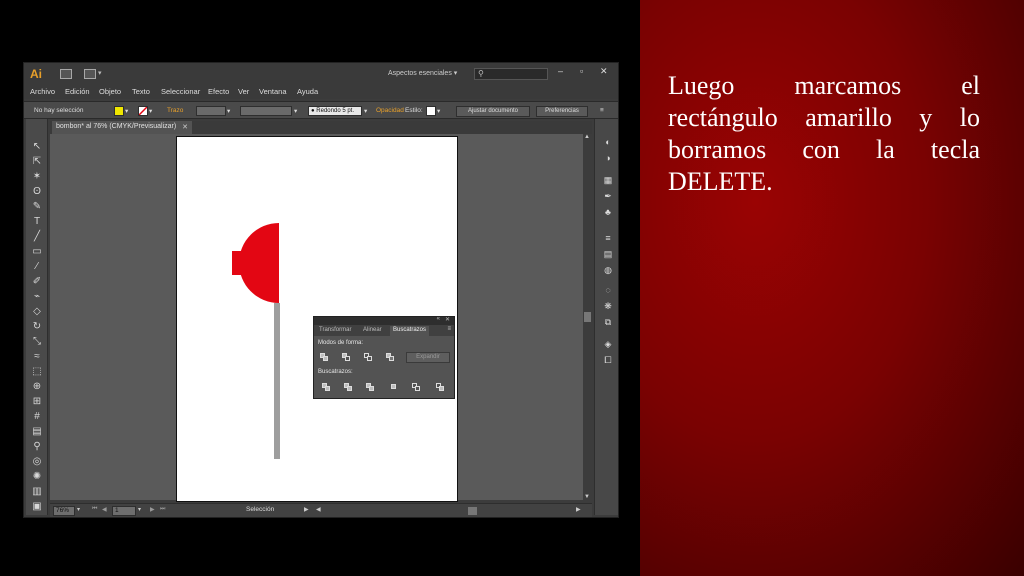 Image resolution: width=1024 pixels, height=576 pixels. What do you see at coordinates (428, 357) in the screenshot?
I see `expand-button: Expandir` at bounding box center [428, 357].